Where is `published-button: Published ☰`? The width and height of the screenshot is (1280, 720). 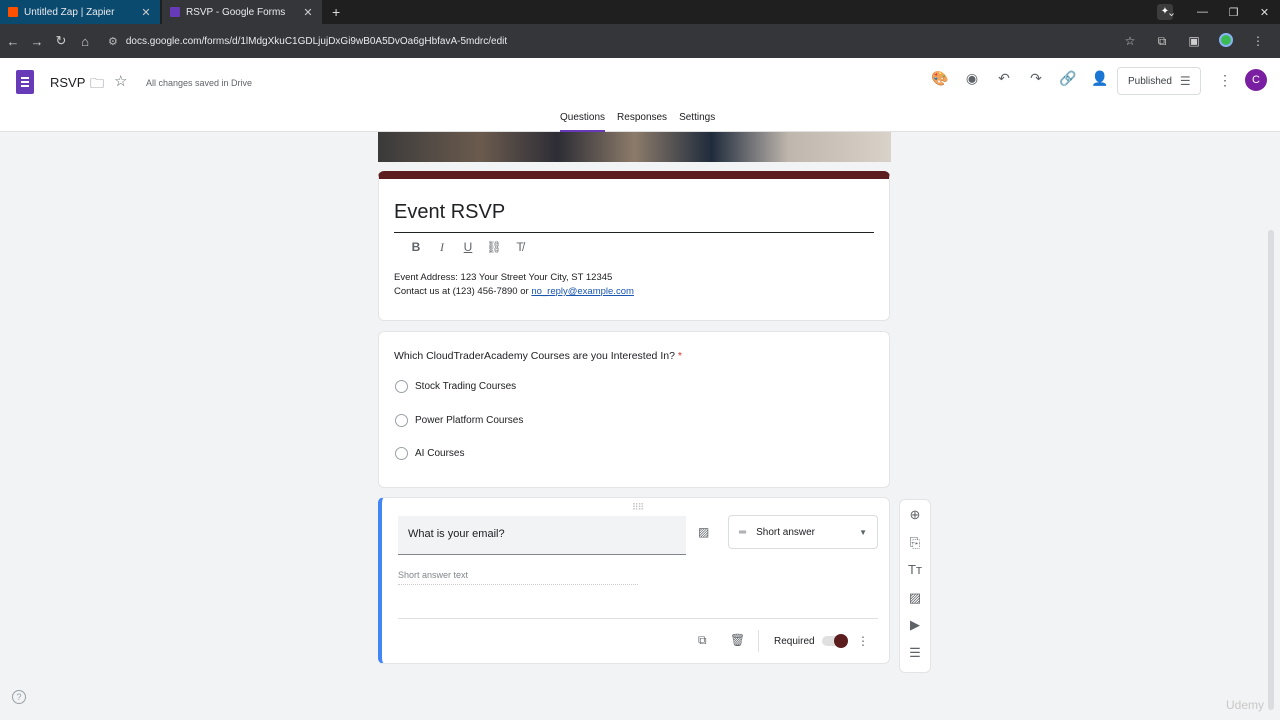
published-button: Published ☰ is located at coordinates (1159, 81).